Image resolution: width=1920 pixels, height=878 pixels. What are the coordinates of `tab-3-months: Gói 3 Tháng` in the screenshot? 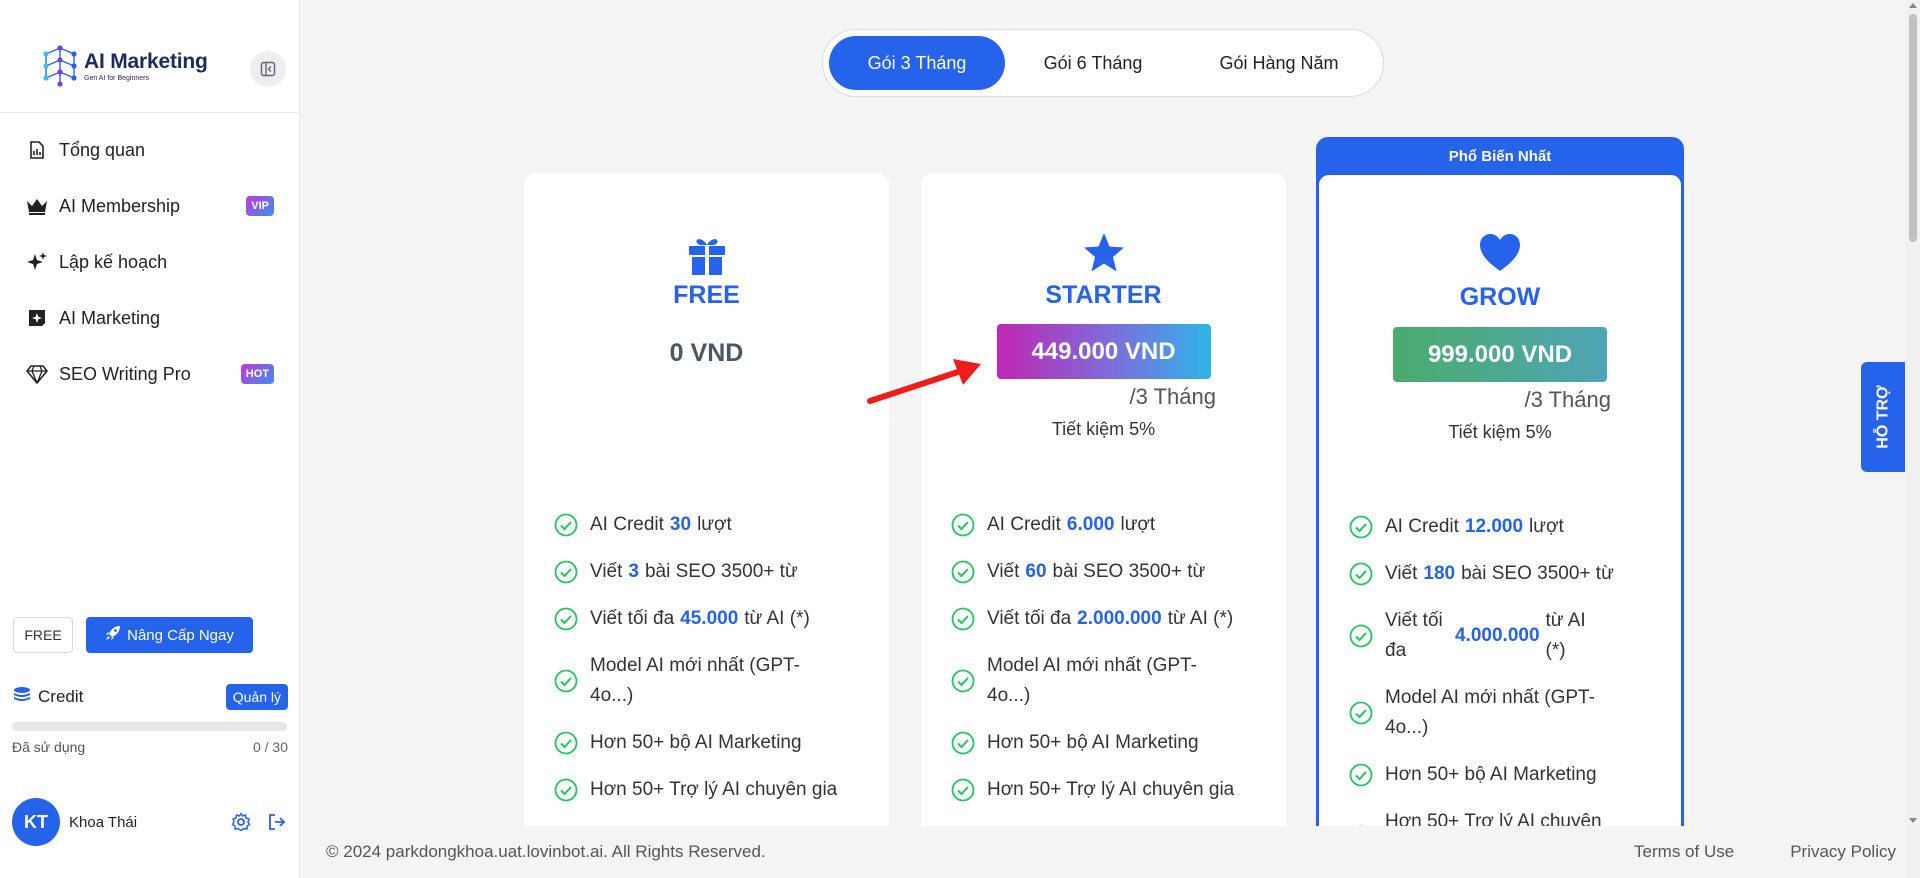 It's located at (917, 63).